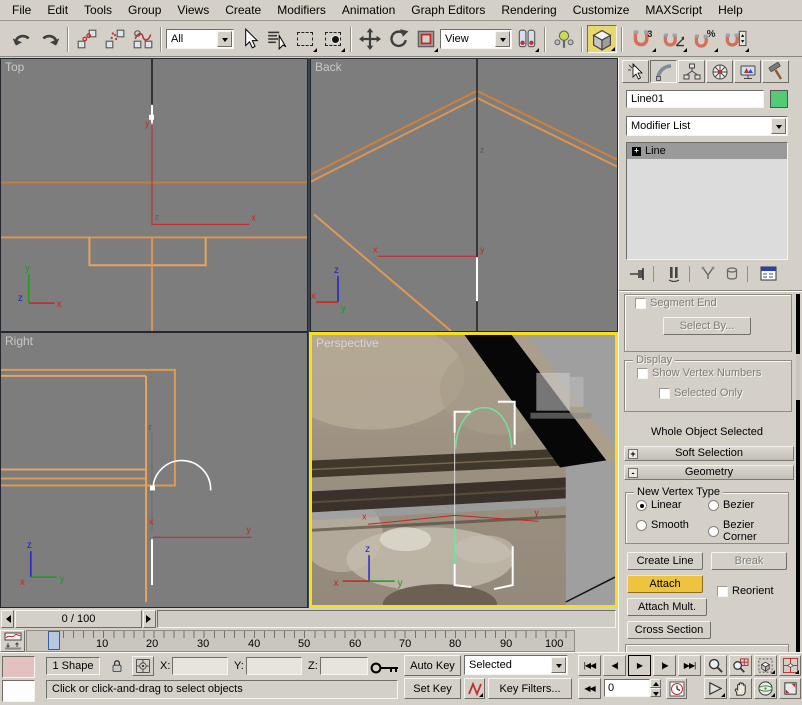  Describe the element at coordinates (7, 619) in the screenshot. I see `time-back-button` at that location.